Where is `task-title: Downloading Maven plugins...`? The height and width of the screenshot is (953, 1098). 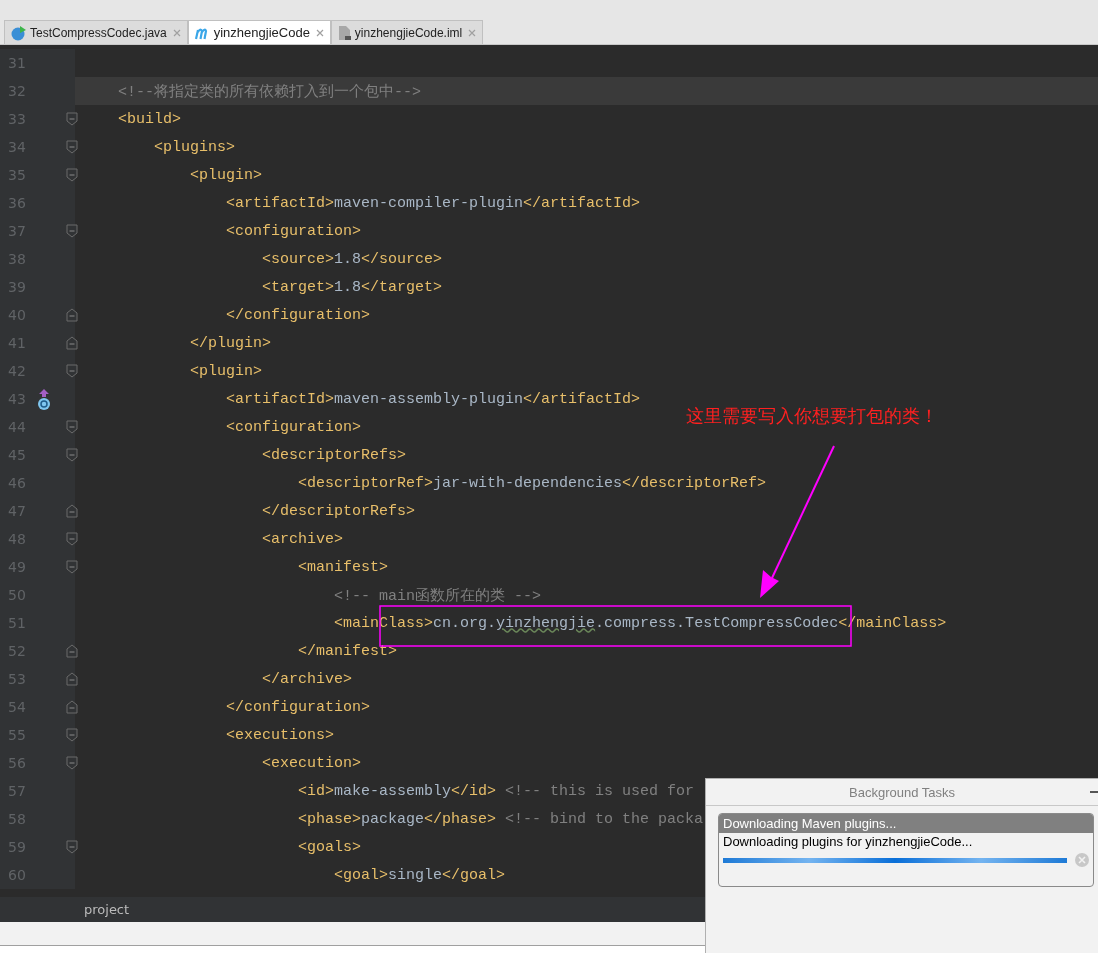
task-title: Downloading Maven plugins... is located at coordinates (810, 823).